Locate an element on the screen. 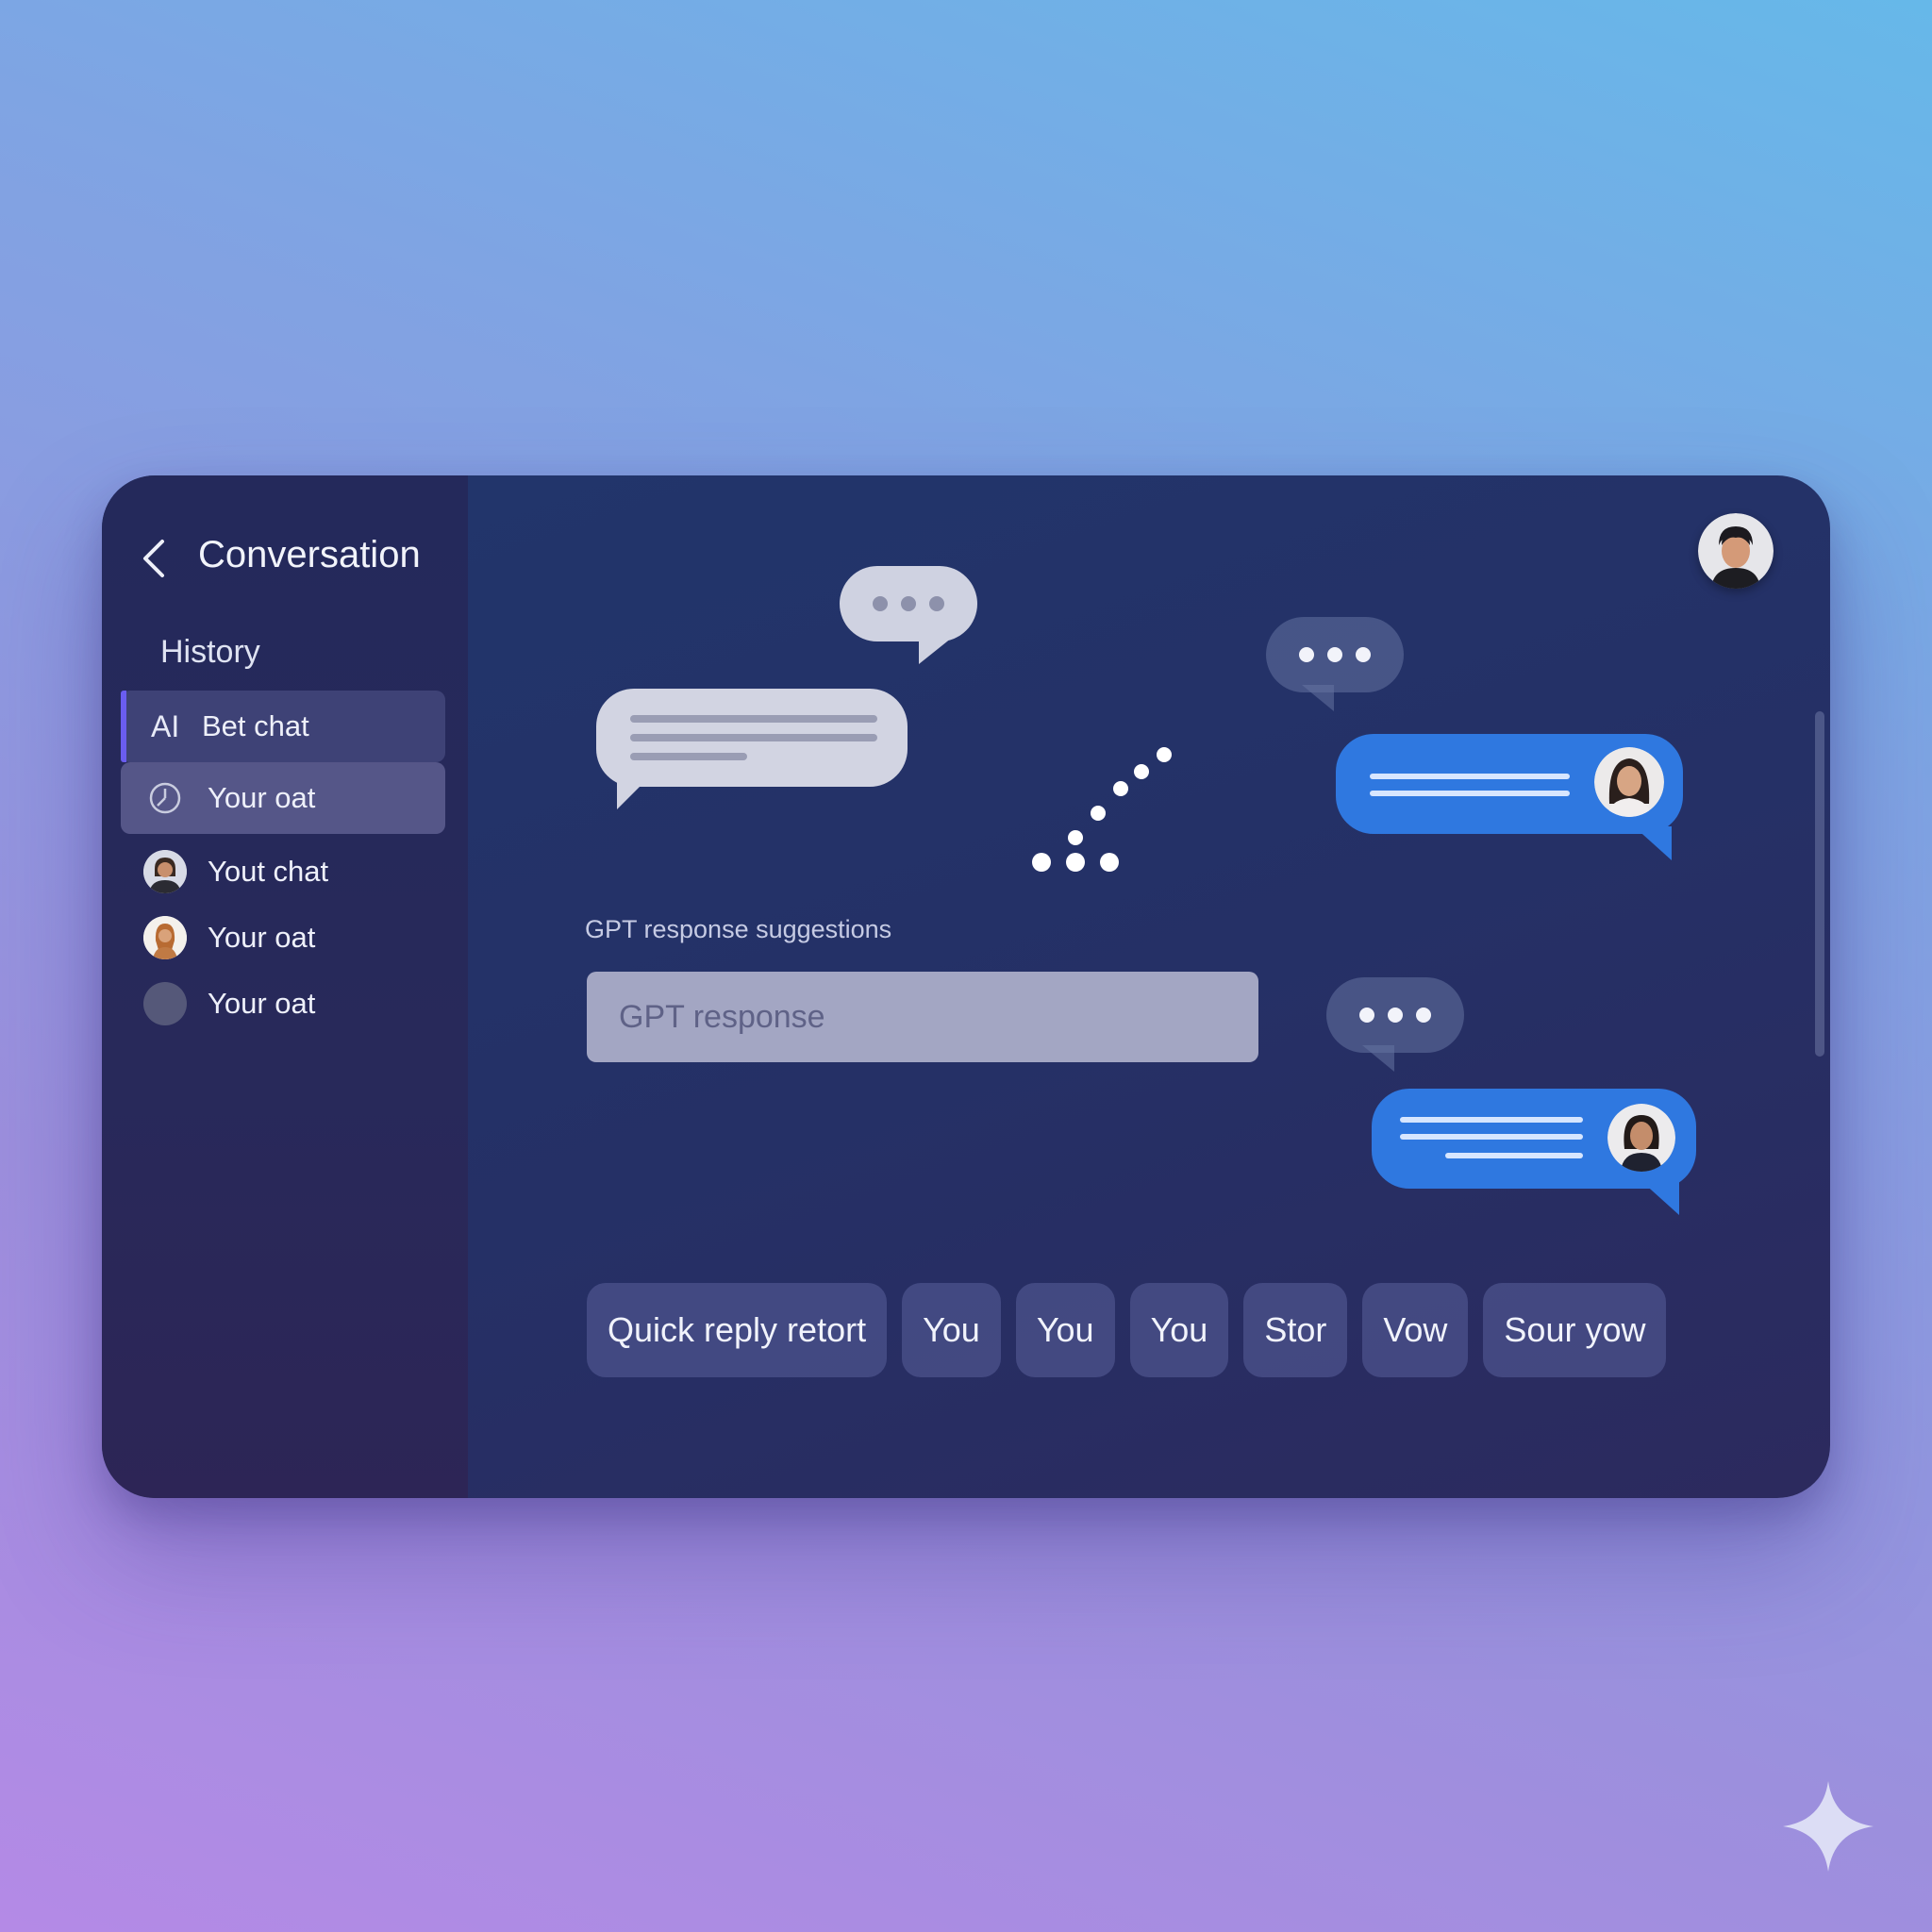 The image size is (1932, 1932). suggestions-label: GPT response suggestions is located at coordinates (739, 929).